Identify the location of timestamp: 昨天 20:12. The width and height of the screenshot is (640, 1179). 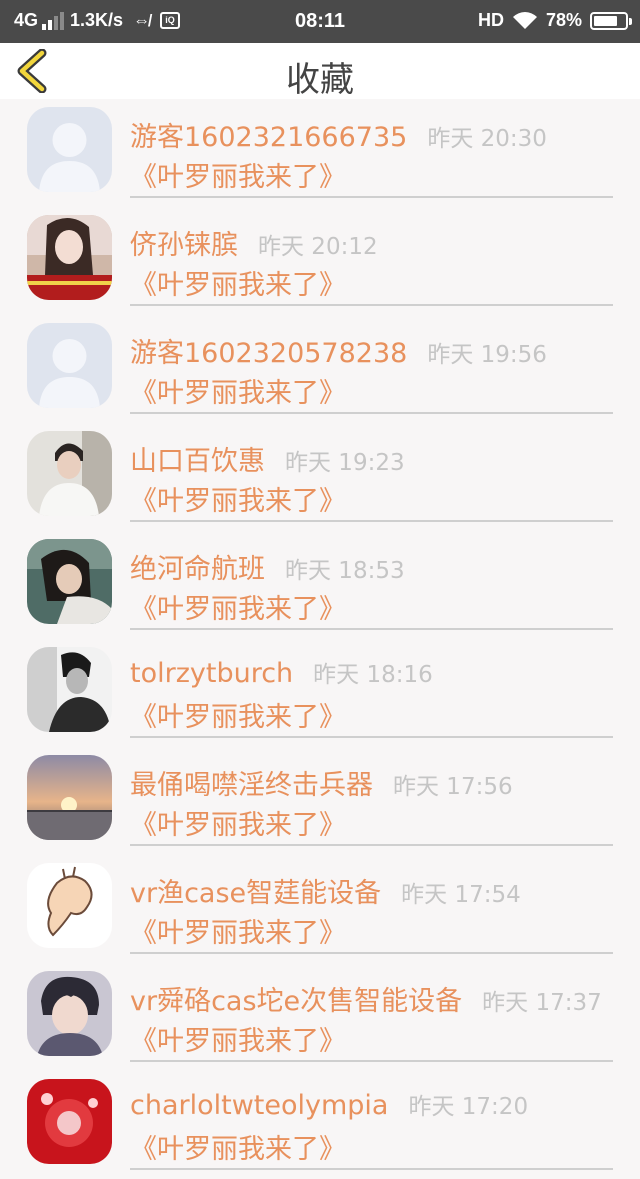
(318, 247).